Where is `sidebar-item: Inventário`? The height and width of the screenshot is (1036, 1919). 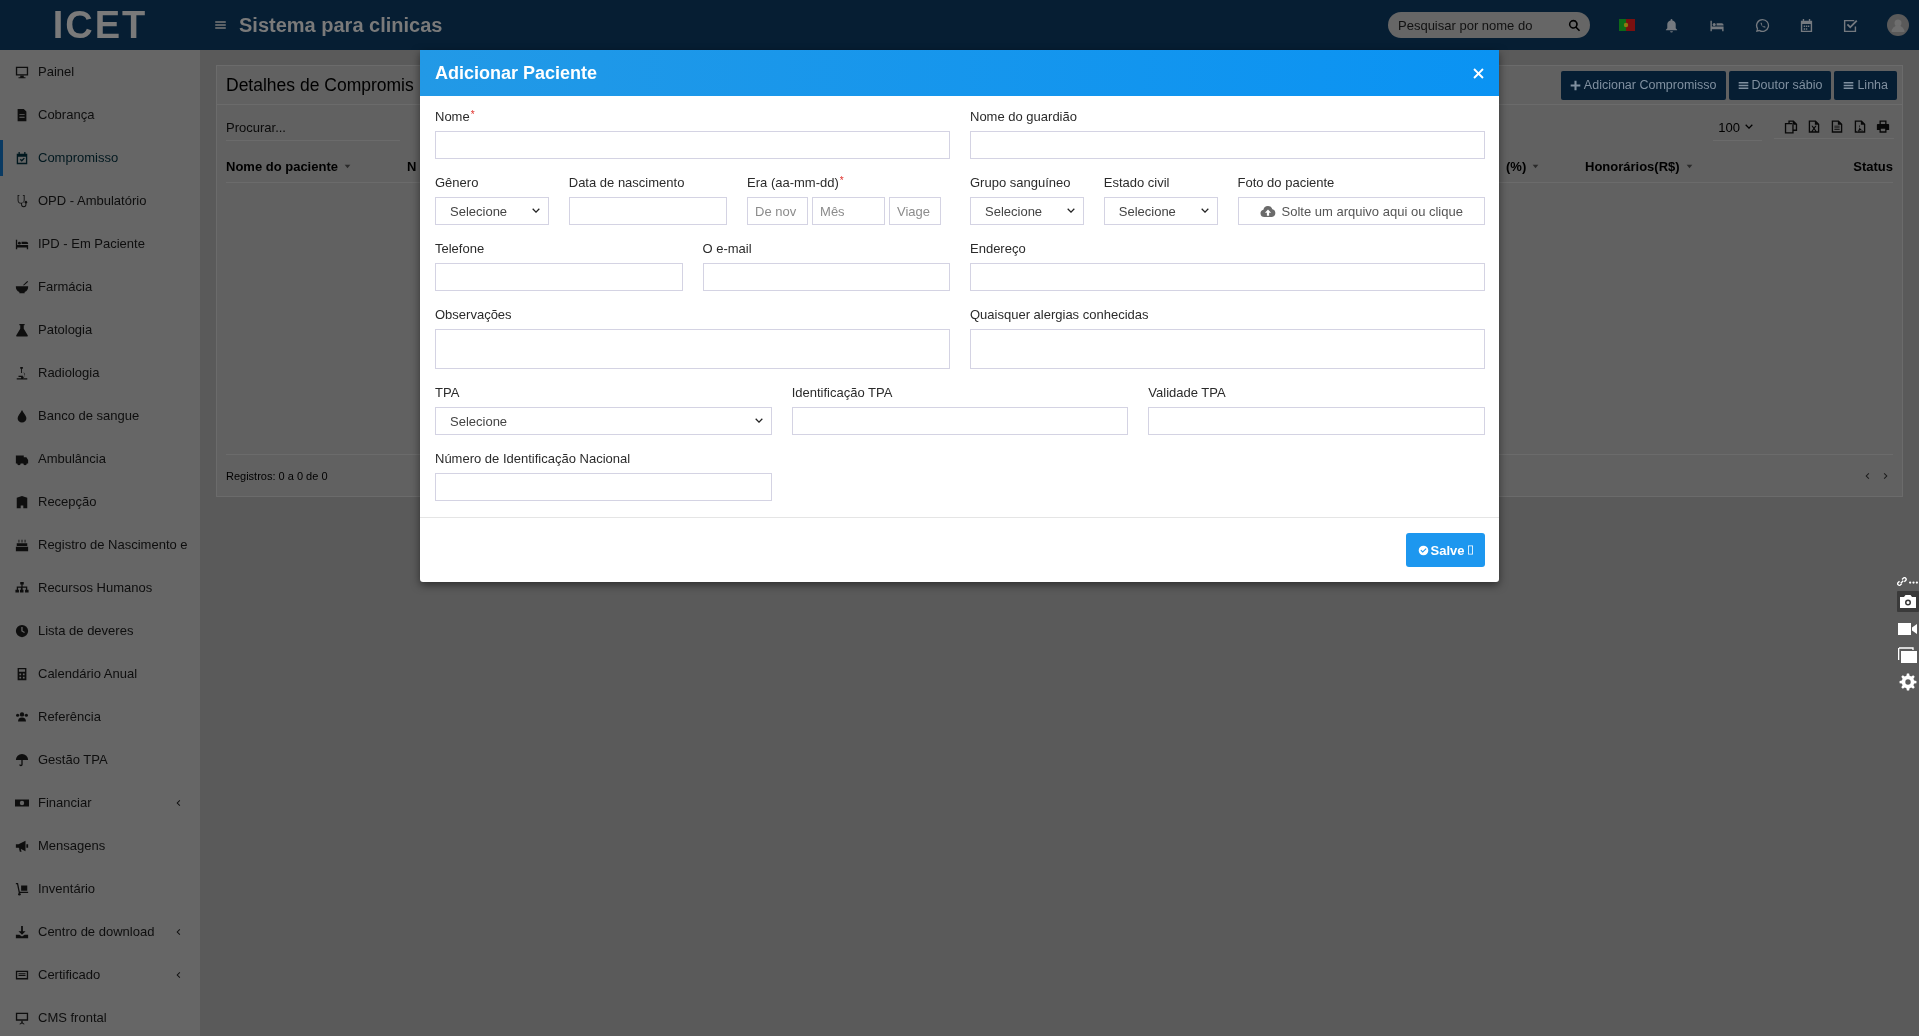
sidebar-item: Inventário is located at coordinates (100, 888).